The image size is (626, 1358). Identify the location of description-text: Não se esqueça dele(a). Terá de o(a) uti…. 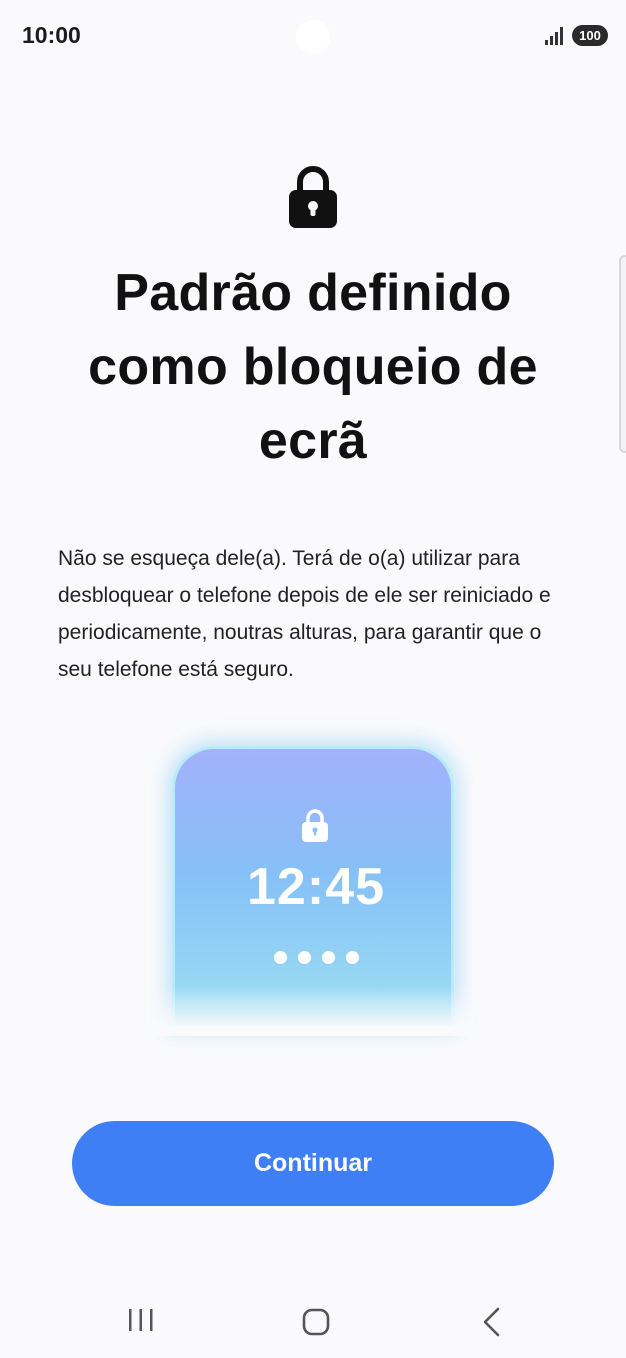
(304, 614).